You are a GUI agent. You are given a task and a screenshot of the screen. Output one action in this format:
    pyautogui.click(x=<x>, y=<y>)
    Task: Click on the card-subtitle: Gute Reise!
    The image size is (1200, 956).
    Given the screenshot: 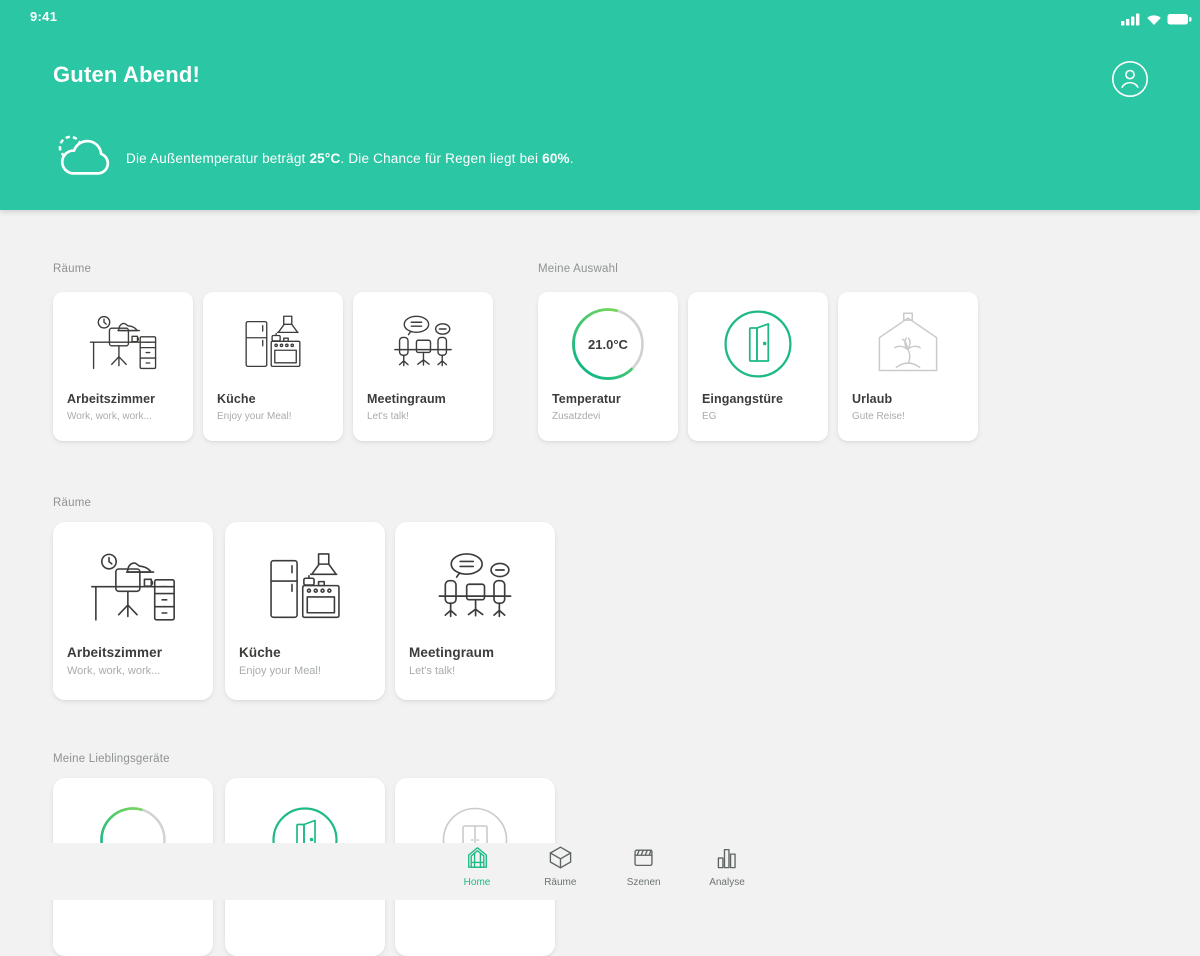 What is the action you would take?
    pyautogui.click(x=878, y=416)
    